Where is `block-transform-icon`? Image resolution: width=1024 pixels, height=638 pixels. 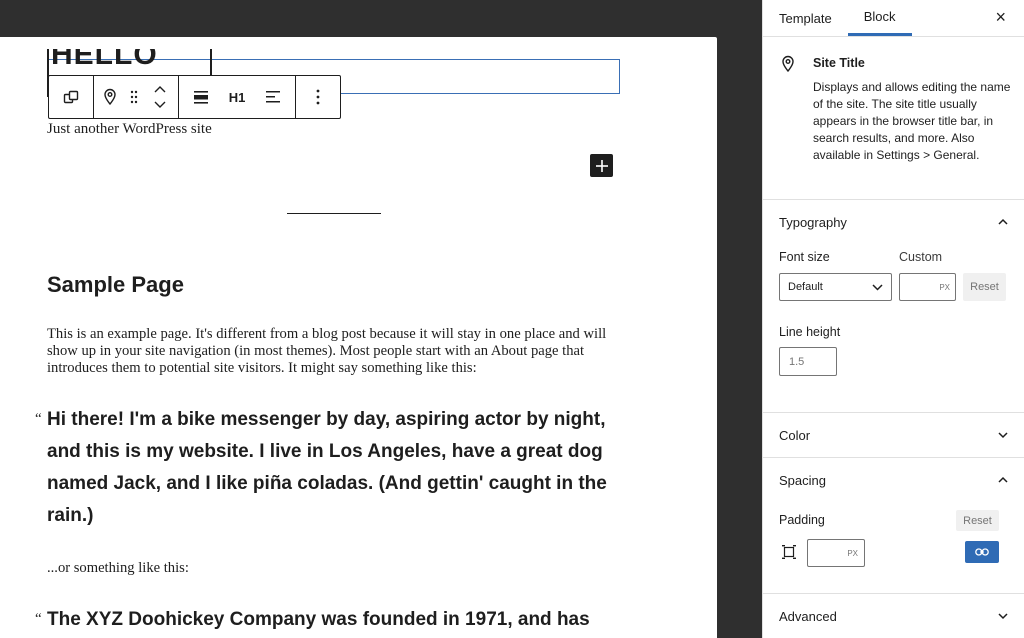 block-transform-icon is located at coordinates (71, 97).